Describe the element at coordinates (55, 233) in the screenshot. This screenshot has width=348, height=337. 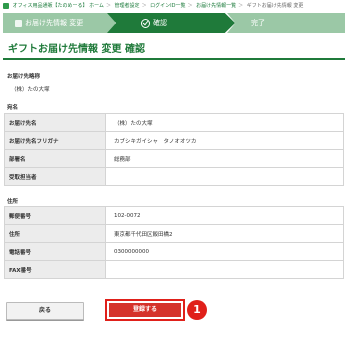
I see `address-label: 住所` at that location.